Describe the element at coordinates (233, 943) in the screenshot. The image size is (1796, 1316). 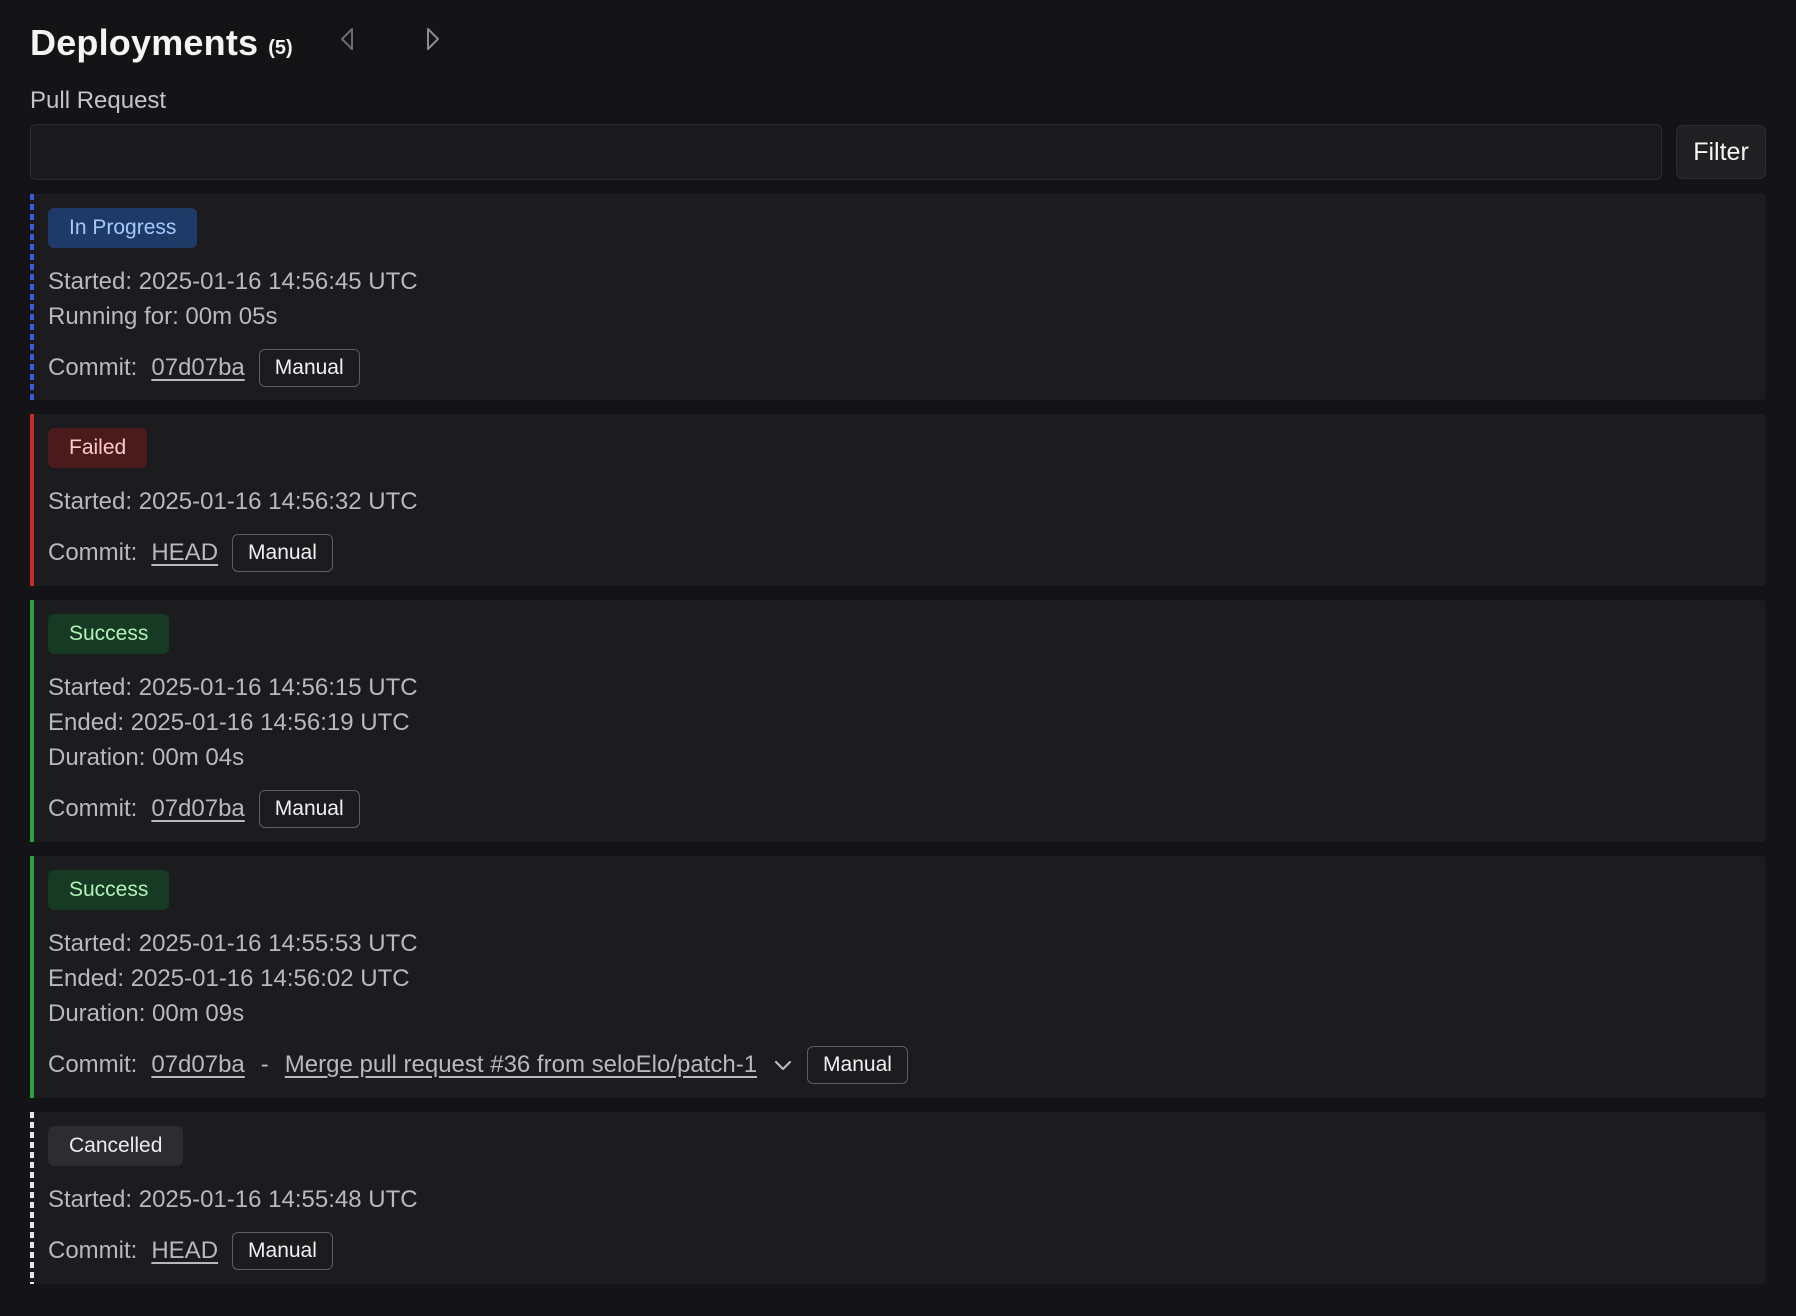
I see `started-time: Started: 2025-01-16 14:55:53 UTC` at that location.